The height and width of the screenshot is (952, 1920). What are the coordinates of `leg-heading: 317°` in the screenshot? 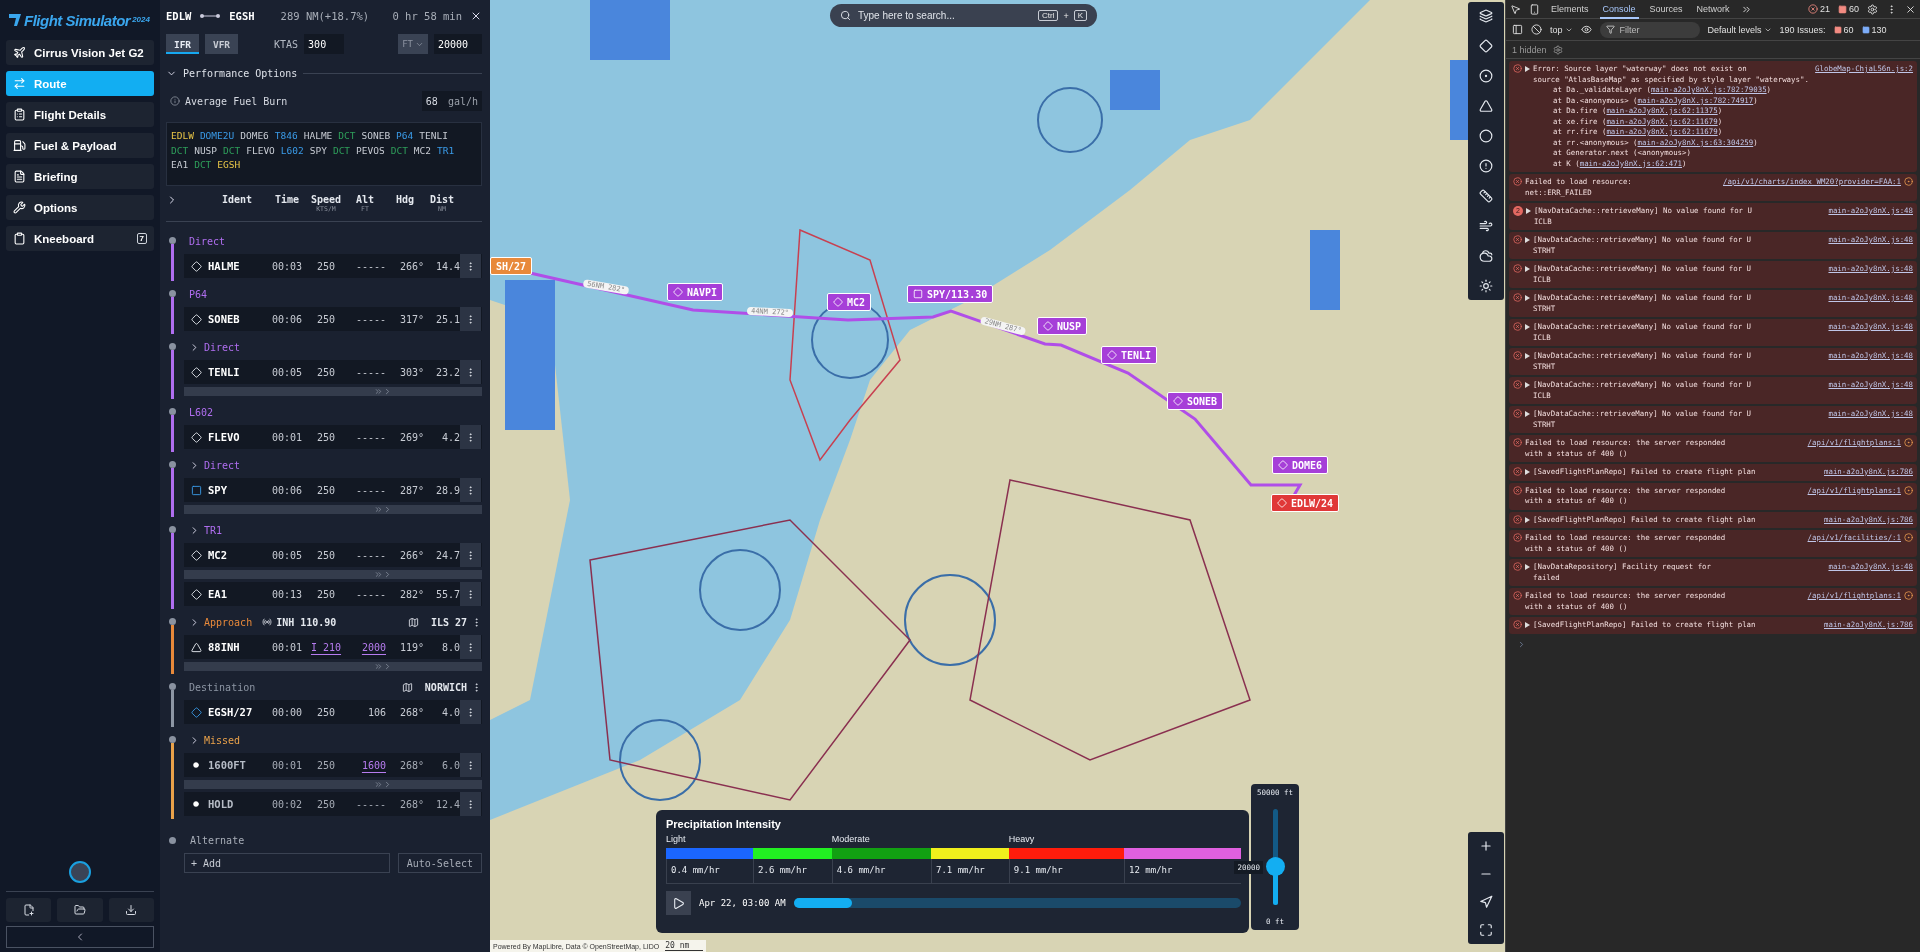 It's located at (411, 319).